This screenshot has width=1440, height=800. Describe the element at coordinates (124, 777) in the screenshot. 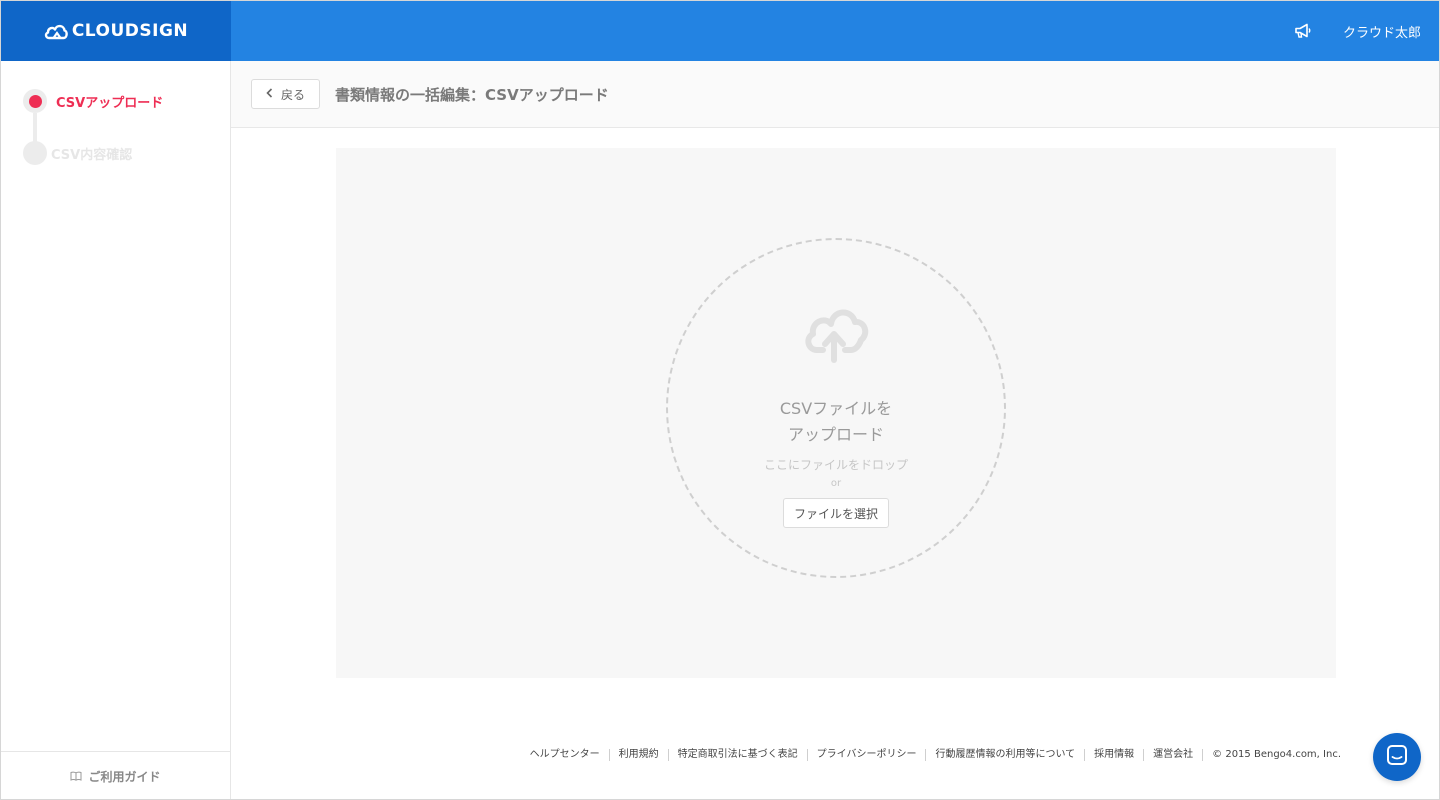

I see `usage-guide-label: ご利用ガイド` at that location.